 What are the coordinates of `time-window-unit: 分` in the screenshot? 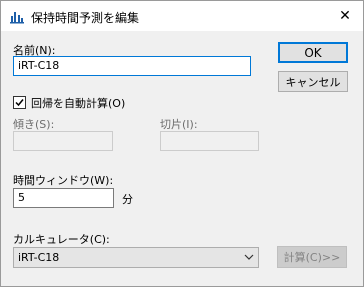 It's located at (127, 199).